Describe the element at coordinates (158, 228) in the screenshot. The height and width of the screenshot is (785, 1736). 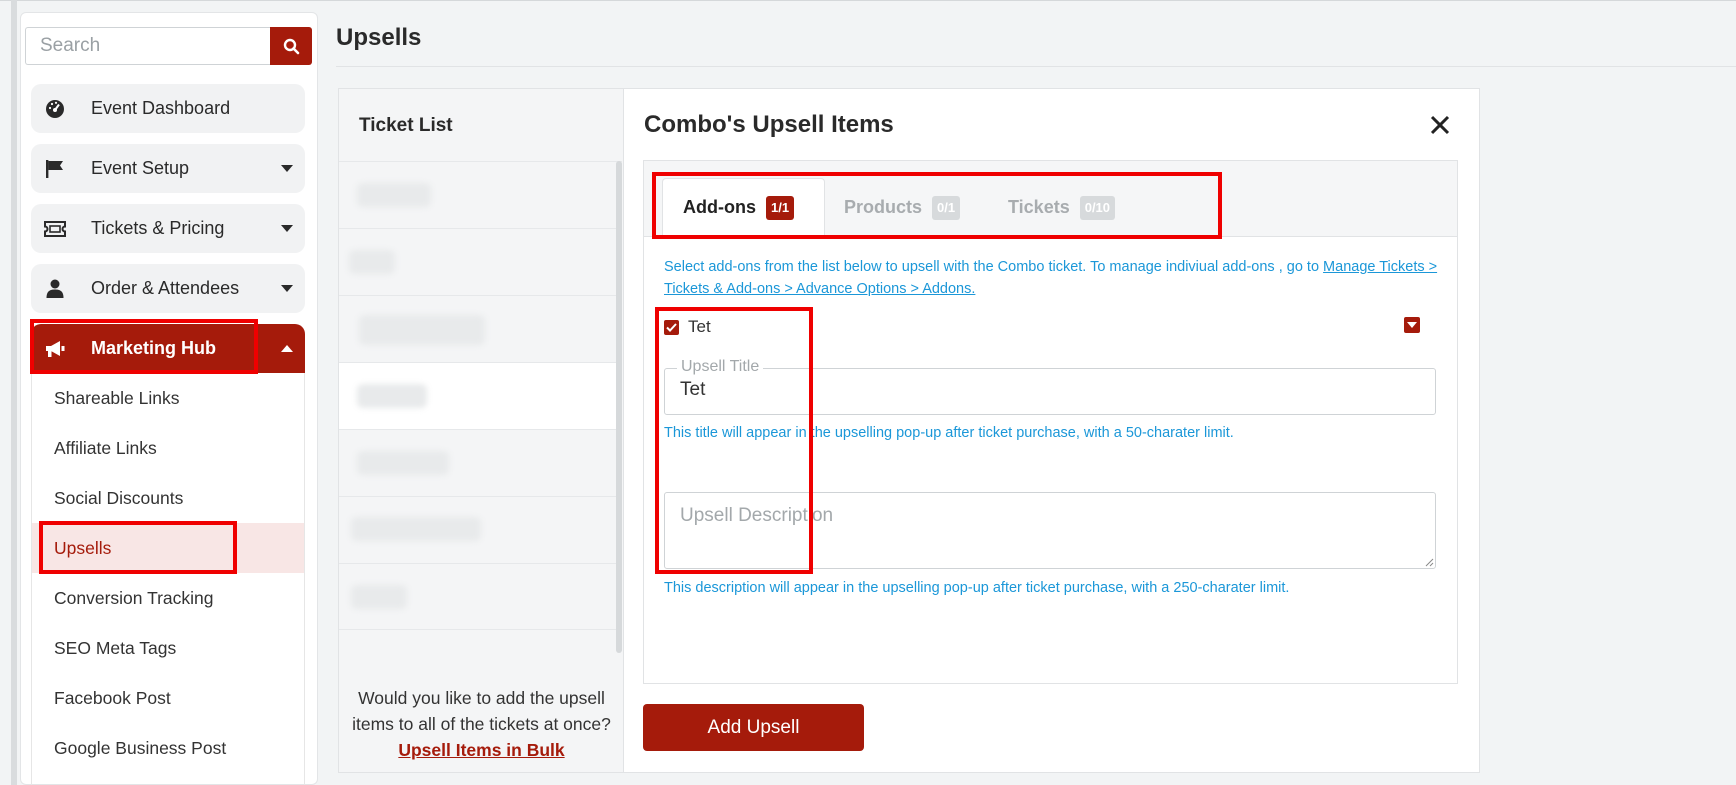
I see `sidebar-item-label: Tickets & Pricing` at that location.